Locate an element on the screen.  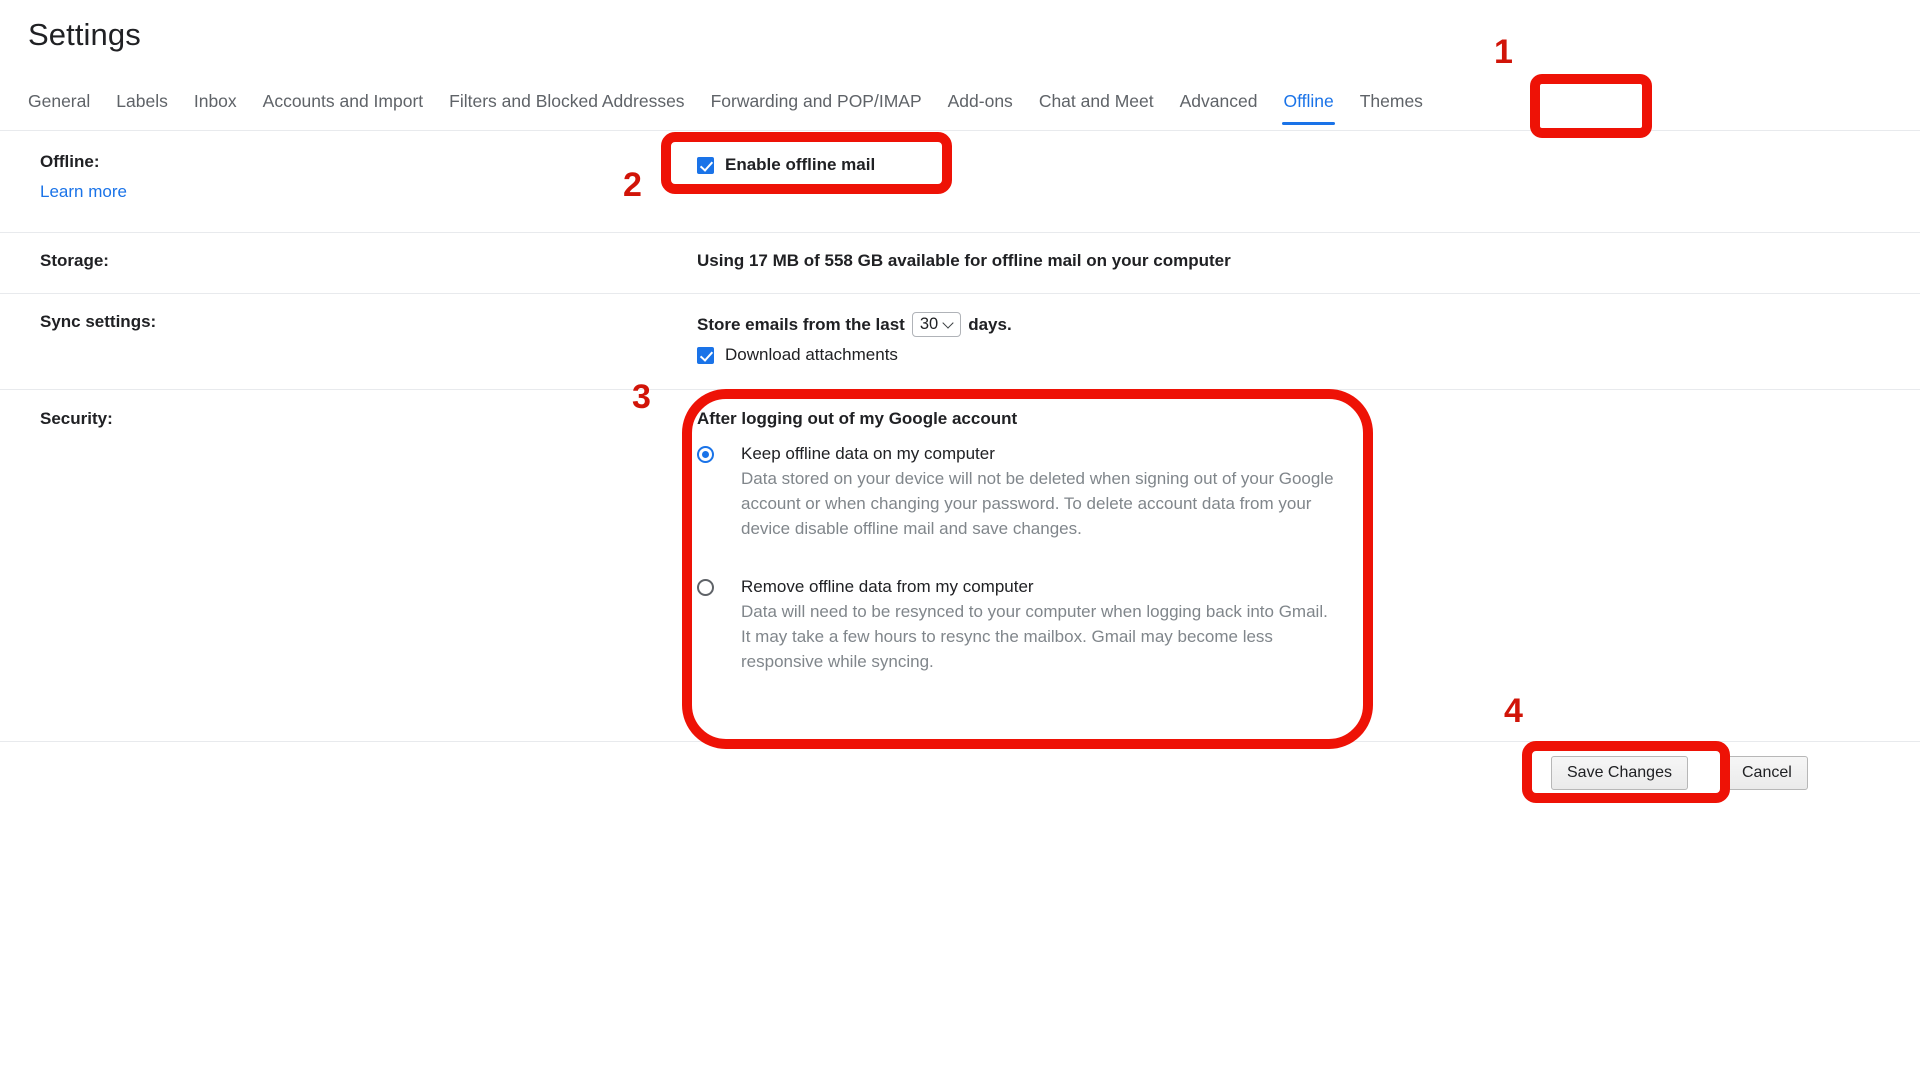
tab-label: Offline is located at coordinates (1308, 101).